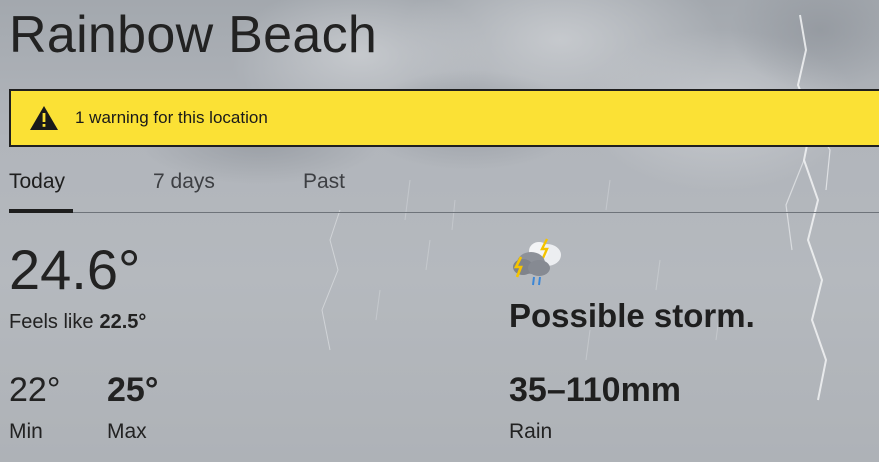 This screenshot has height=462, width=879. Describe the element at coordinates (45, 118) in the screenshot. I see `warning-triangle-icon` at that location.